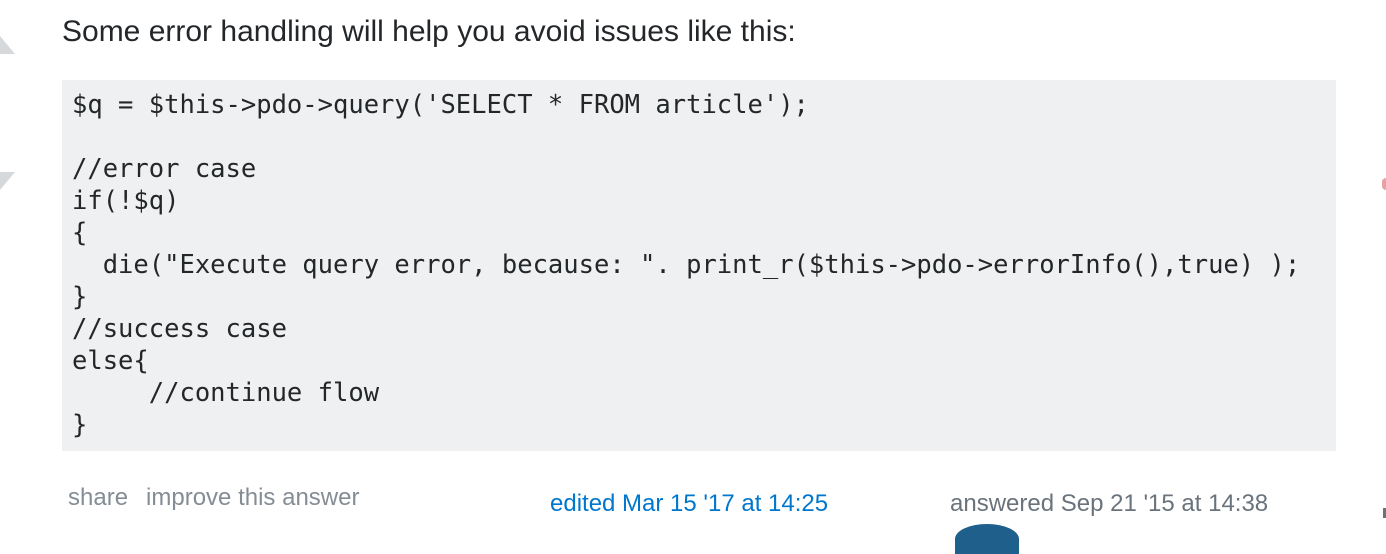 The width and height of the screenshot is (1386, 554). What do you see at coordinates (1384, 184) in the screenshot?
I see `scroll-marker` at bounding box center [1384, 184].